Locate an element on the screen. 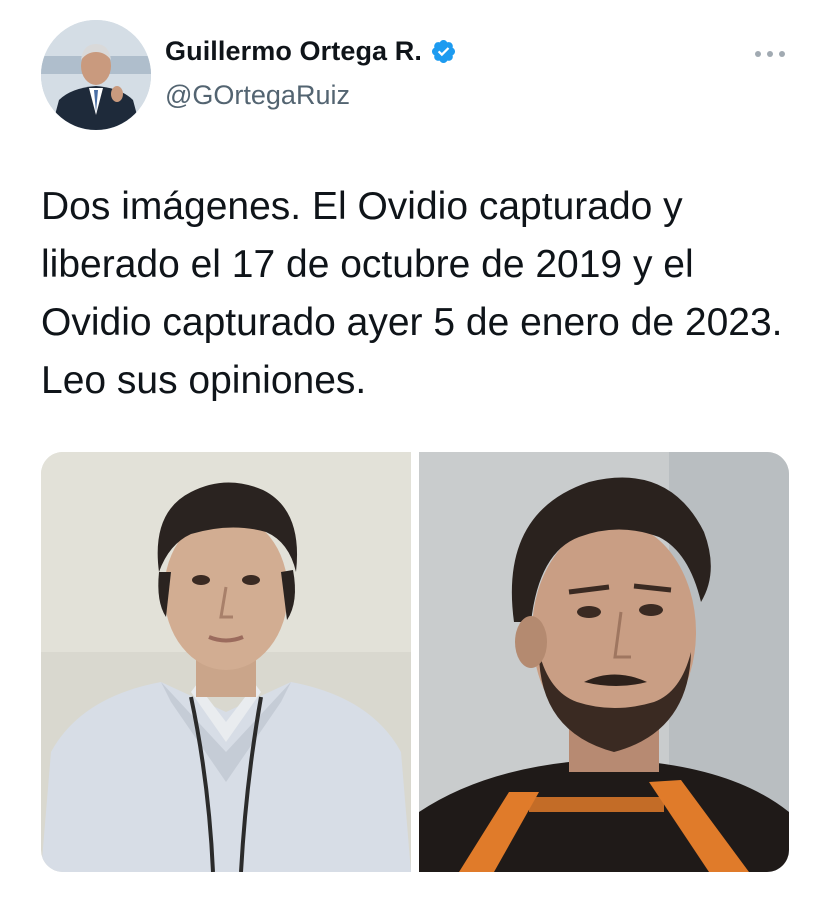  profile-photo-icon is located at coordinates (96, 75).